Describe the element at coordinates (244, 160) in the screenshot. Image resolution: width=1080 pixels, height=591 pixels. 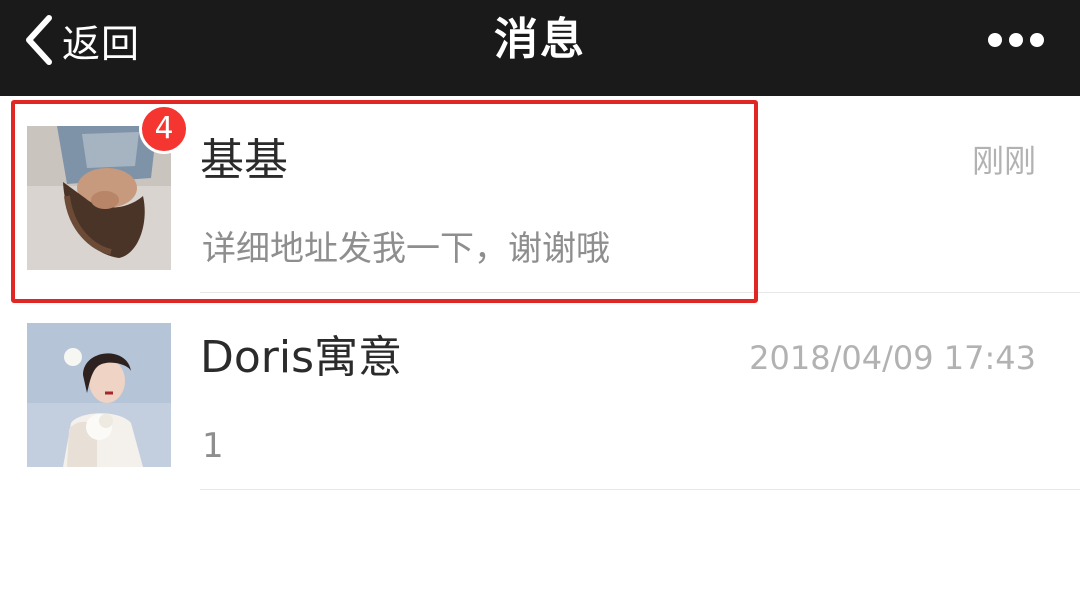
I see `contact-name: 基基` at that location.